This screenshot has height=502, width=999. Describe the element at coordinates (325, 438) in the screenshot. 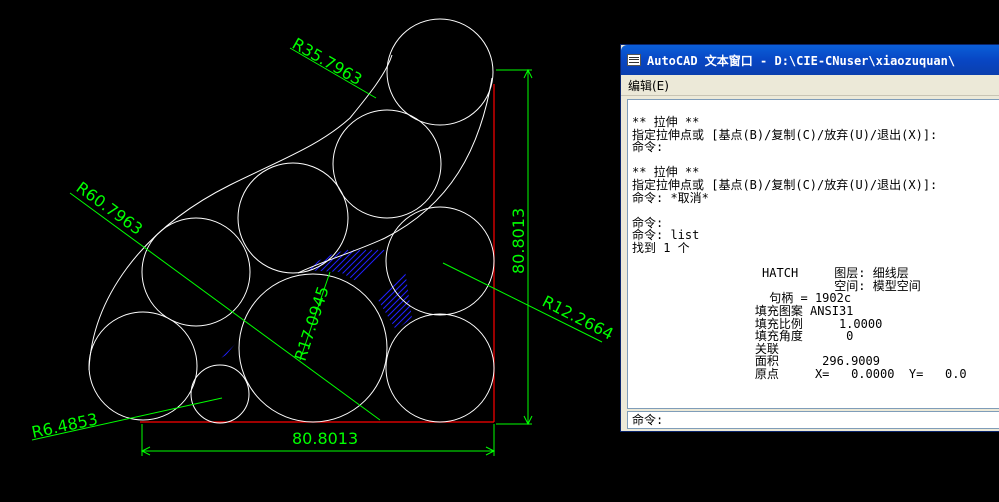

I see `dim-width: 80.8013` at that location.